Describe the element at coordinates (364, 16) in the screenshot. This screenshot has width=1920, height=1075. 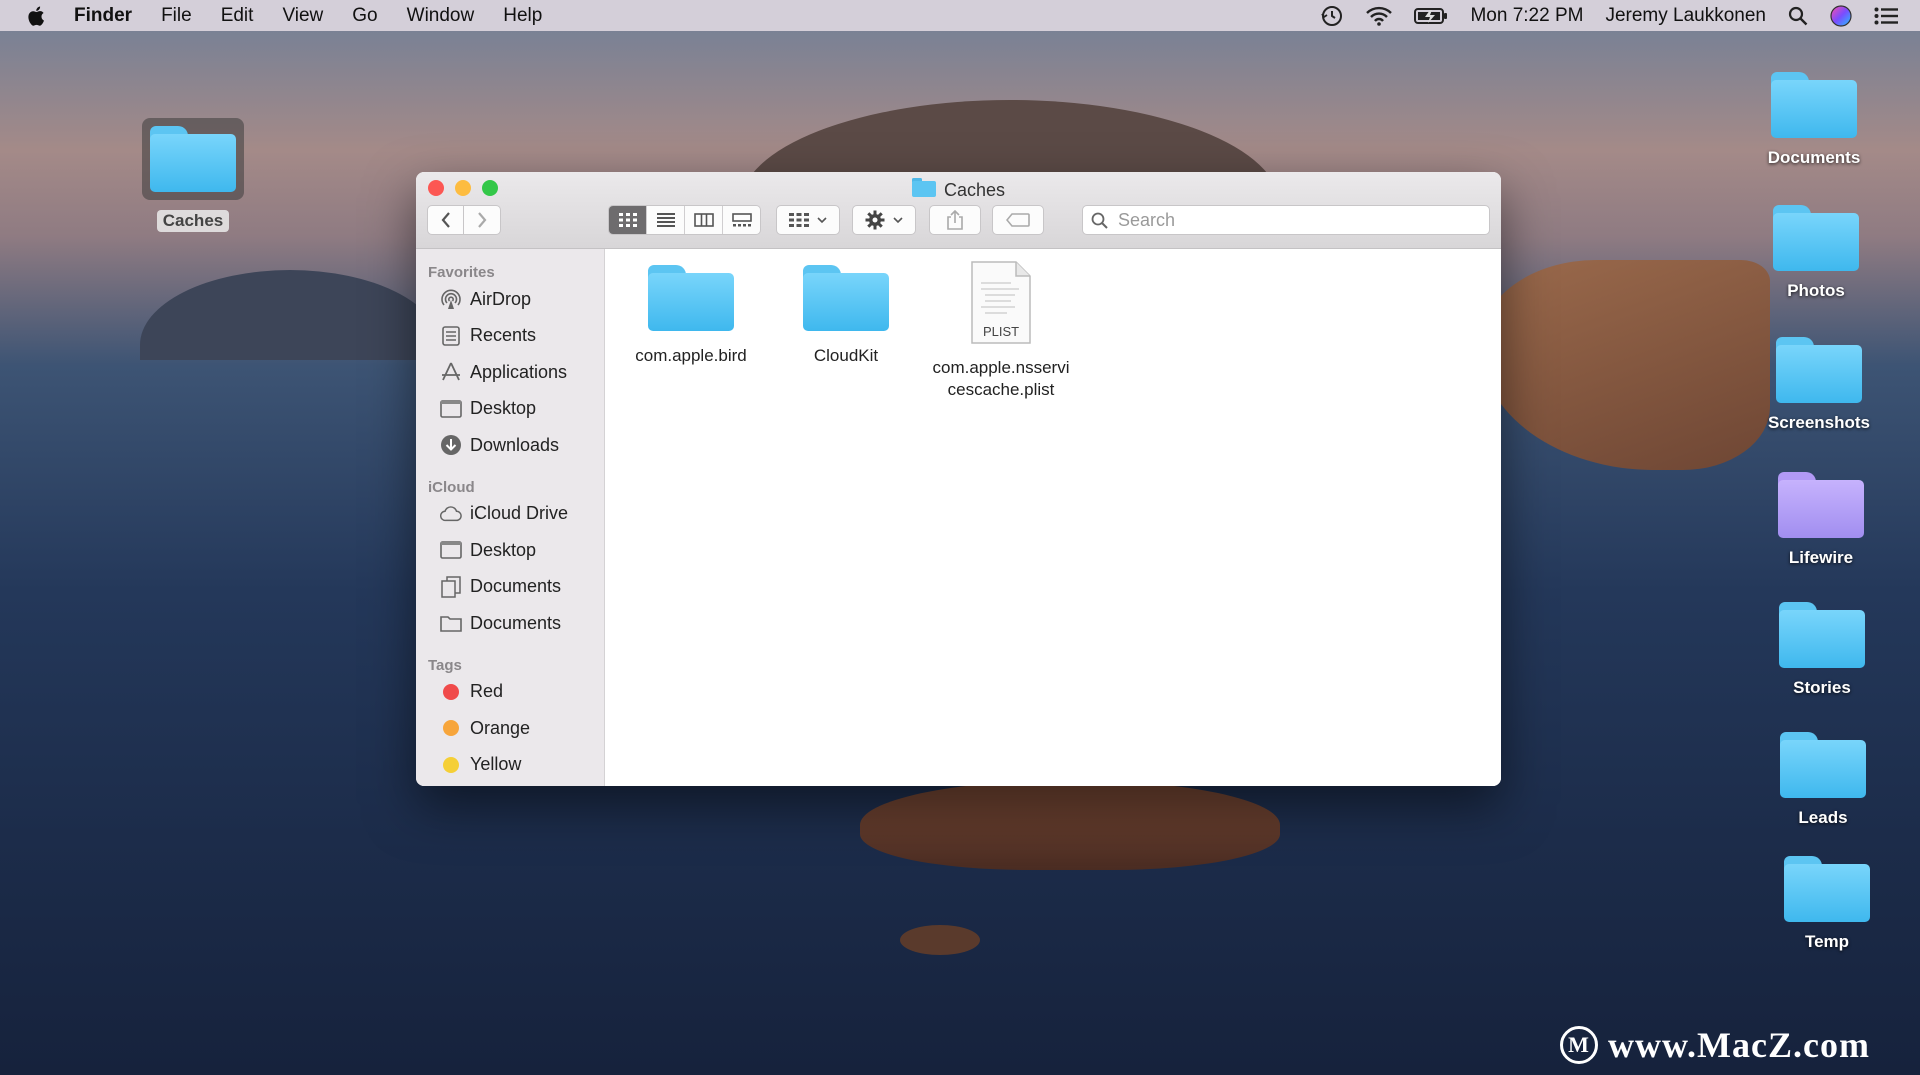
I see `menu-go: Go` at that location.